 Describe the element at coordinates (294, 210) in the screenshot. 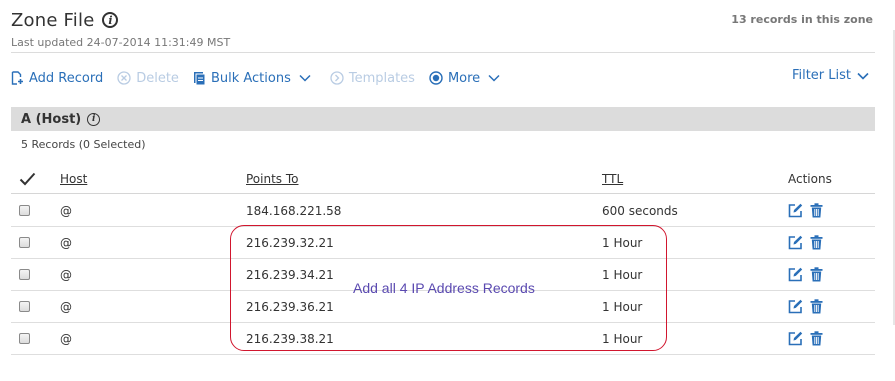

I see `row-points-to: 184.168.221.58` at that location.